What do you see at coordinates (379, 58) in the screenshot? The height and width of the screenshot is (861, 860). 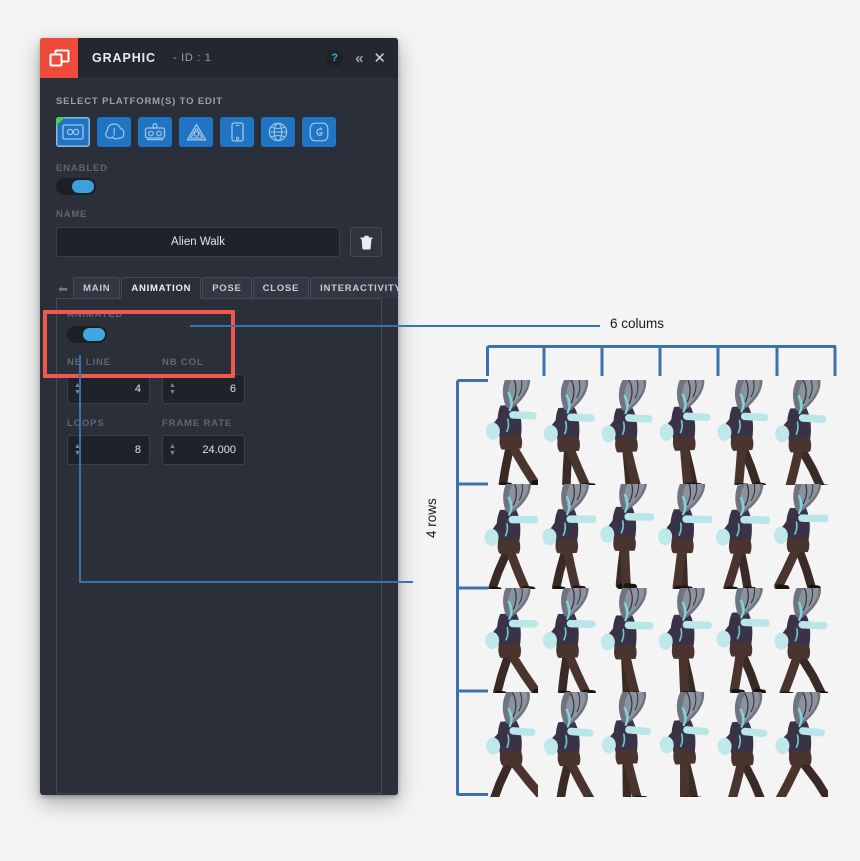 I see `close-icon: ✕` at bounding box center [379, 58].